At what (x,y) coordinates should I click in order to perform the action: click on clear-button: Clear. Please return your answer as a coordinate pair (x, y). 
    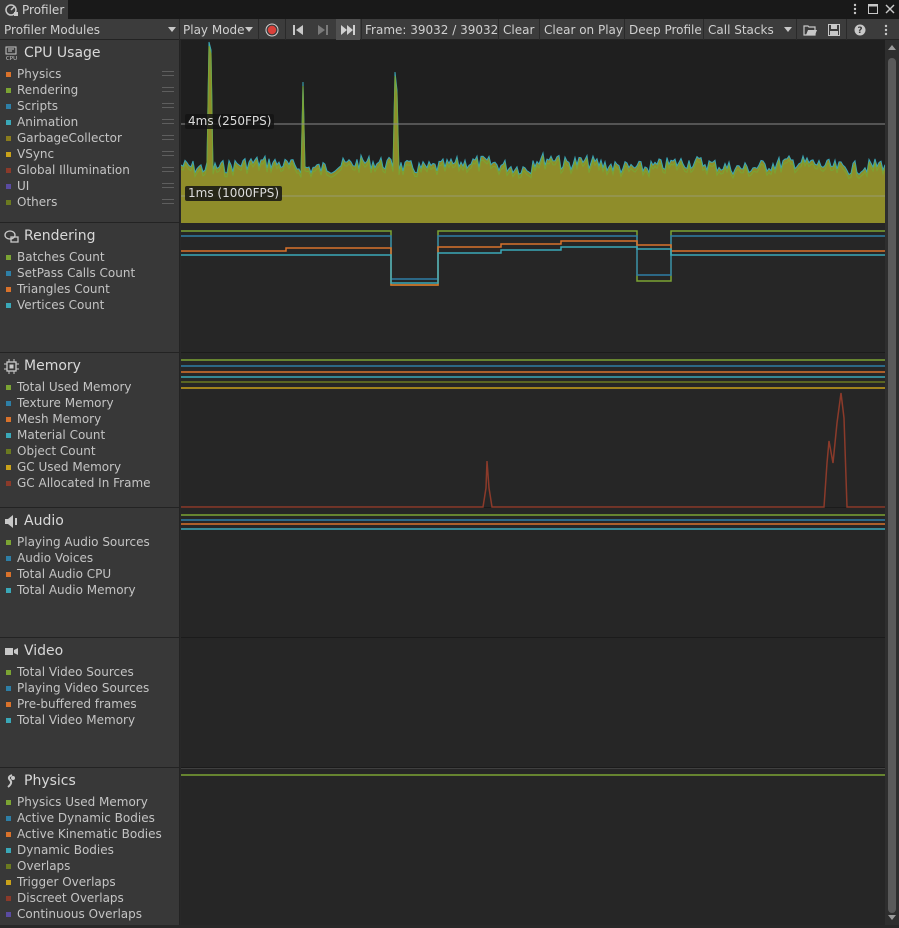
    Looking at the image, I should click on (518, 29).